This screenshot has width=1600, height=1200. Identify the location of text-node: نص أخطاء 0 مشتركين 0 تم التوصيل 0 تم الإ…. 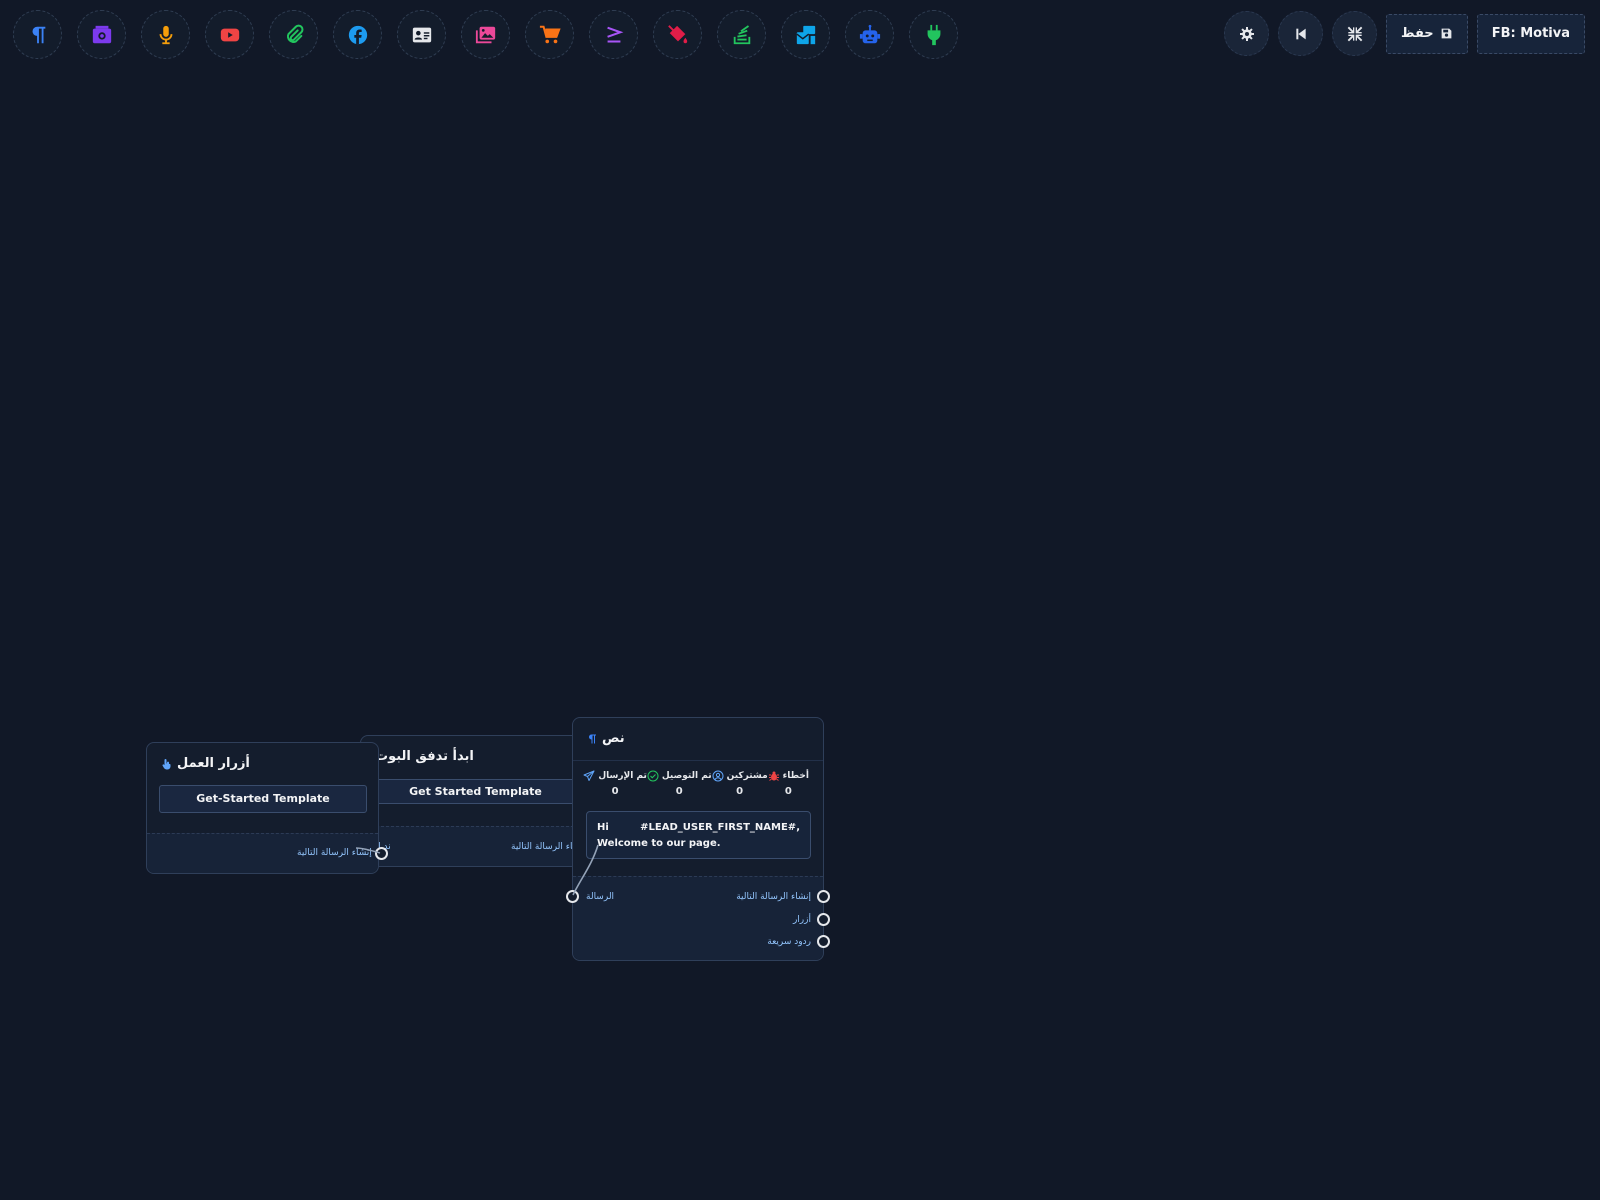
(698, 839).